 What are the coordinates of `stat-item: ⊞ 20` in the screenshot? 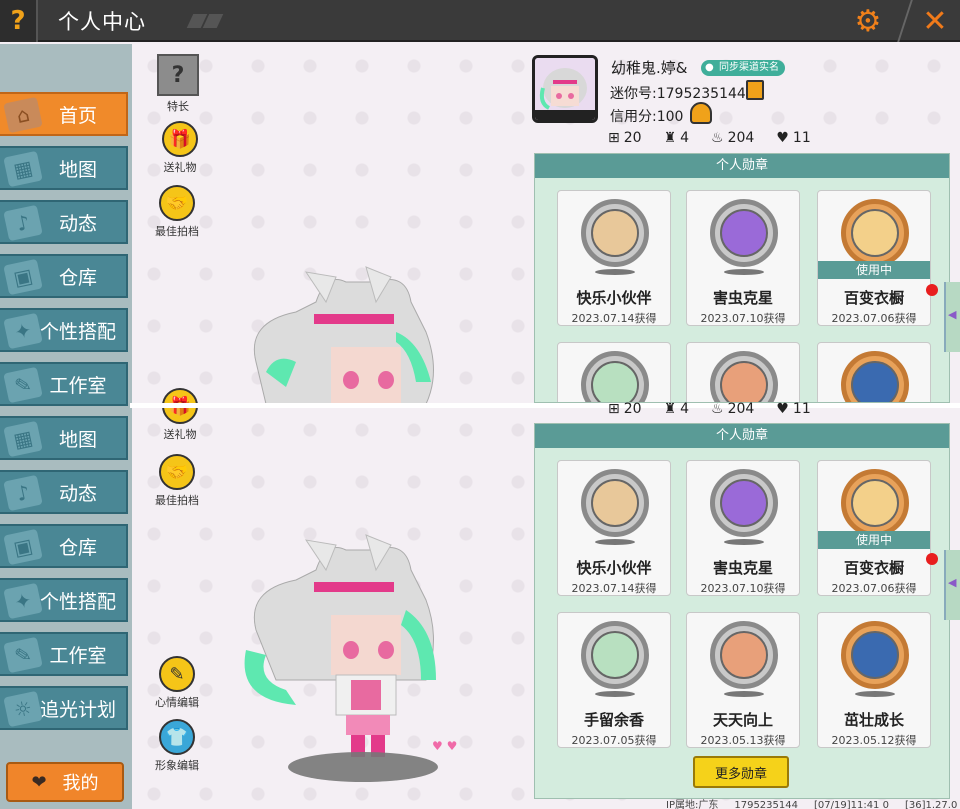 It's located at (625, 138).